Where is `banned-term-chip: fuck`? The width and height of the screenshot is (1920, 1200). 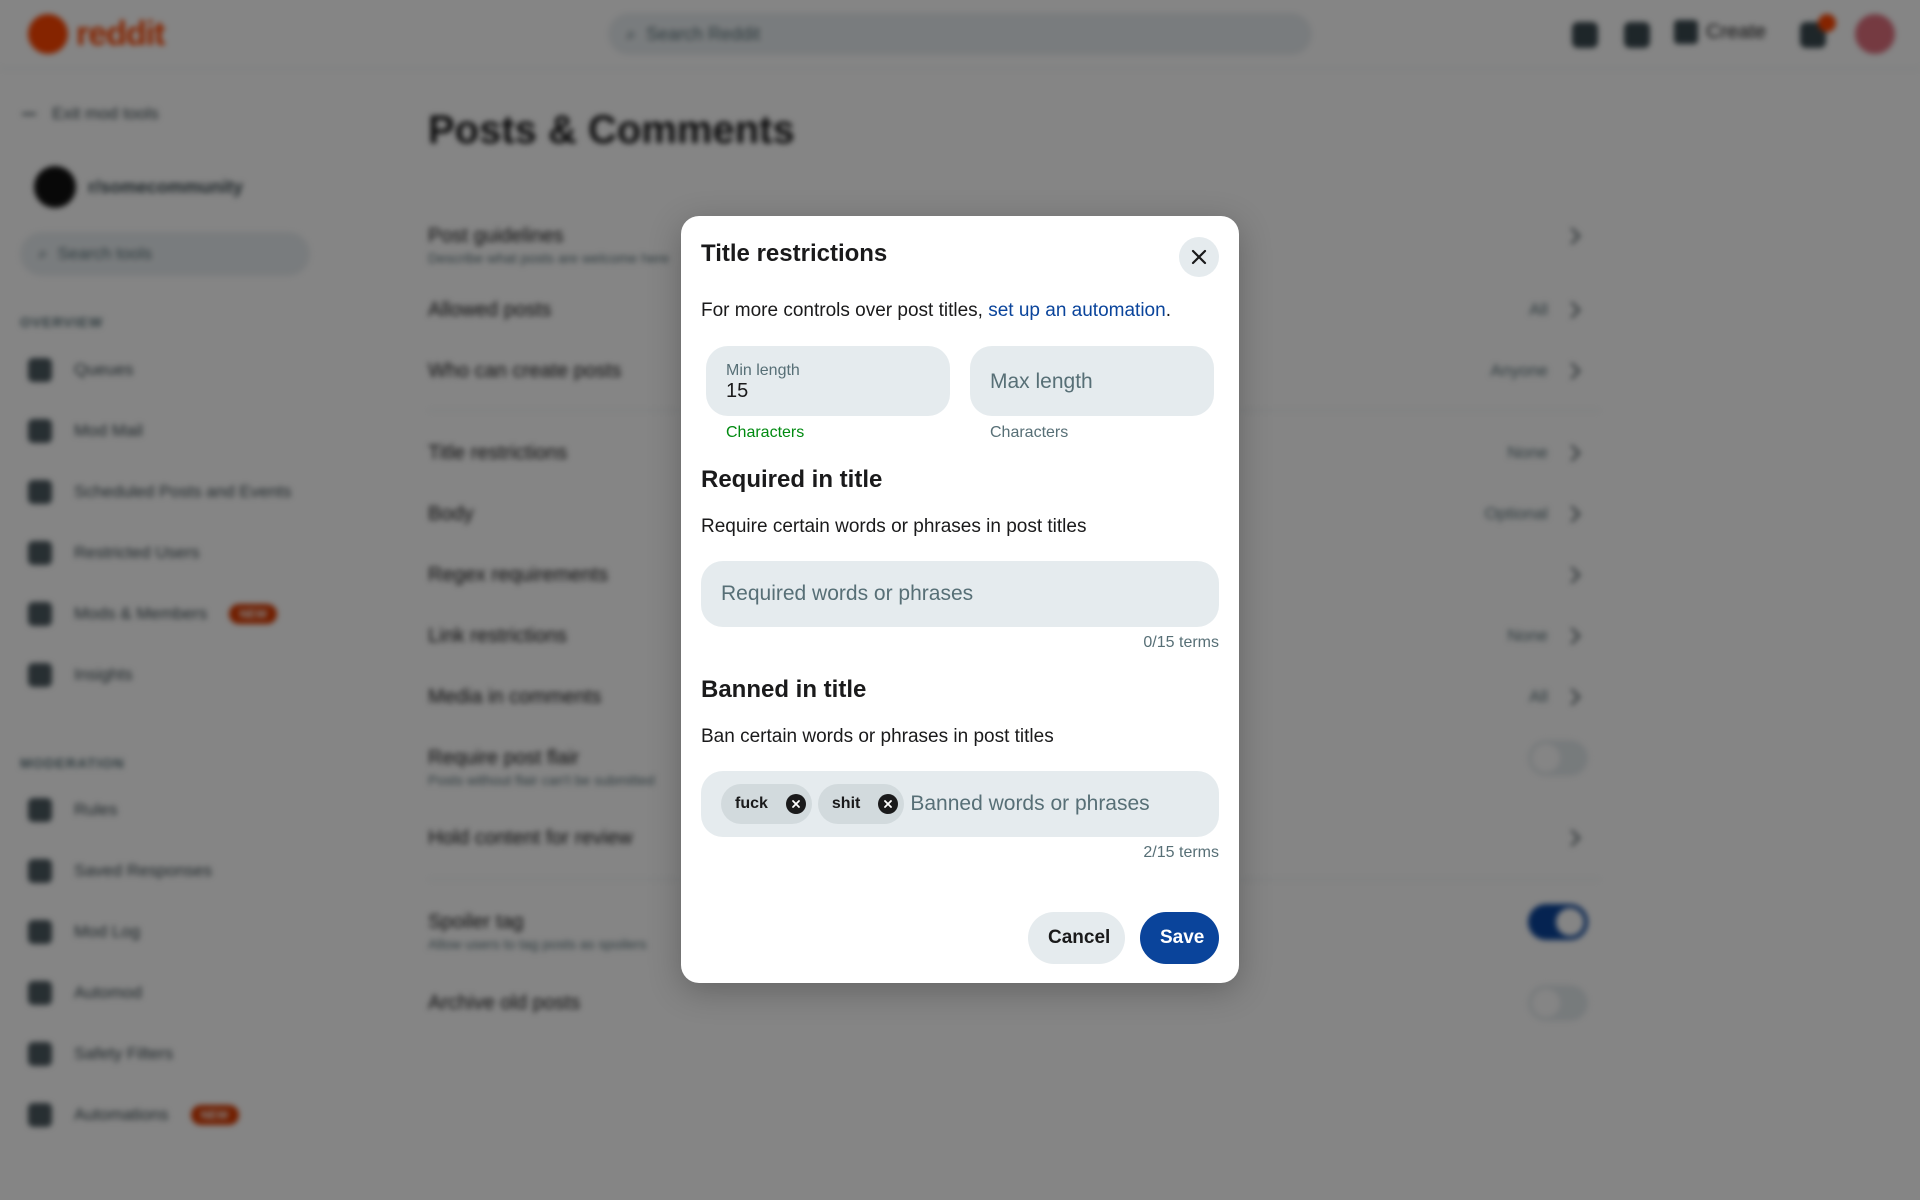 banned-term-chip: fuck is located at coordinates (766, 804).